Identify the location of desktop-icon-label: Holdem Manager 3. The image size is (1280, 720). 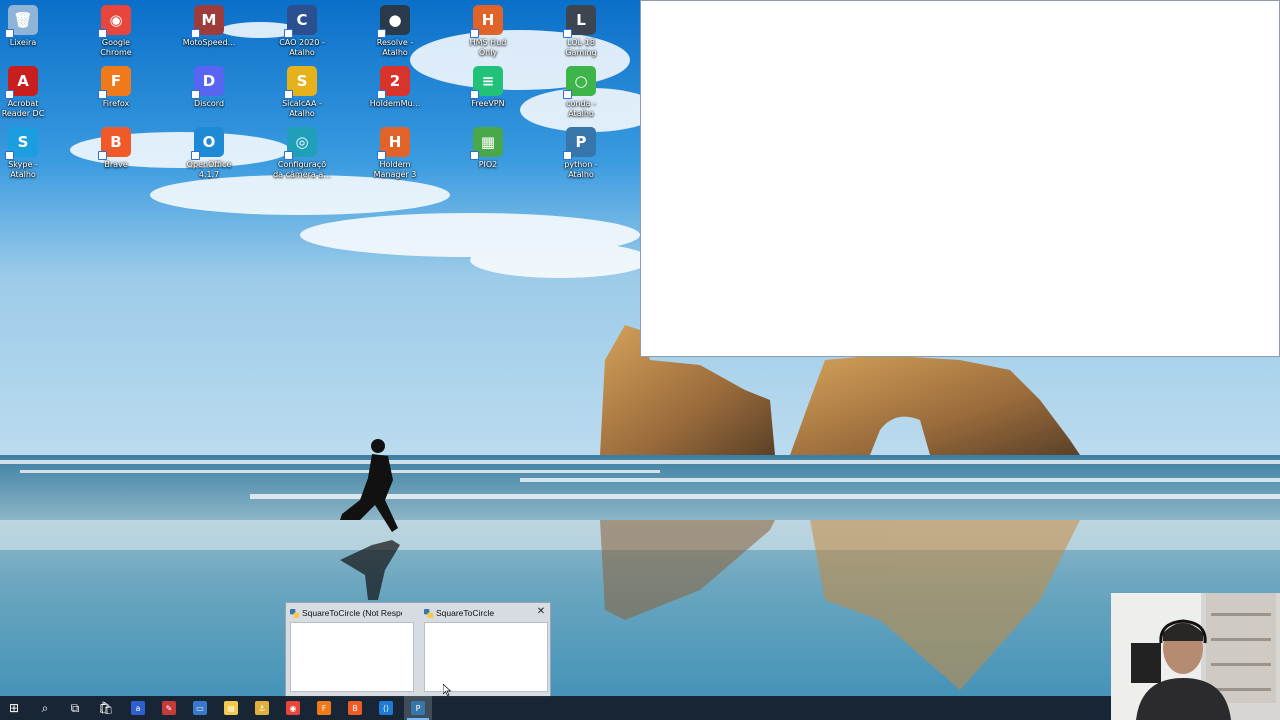
(395, 169).